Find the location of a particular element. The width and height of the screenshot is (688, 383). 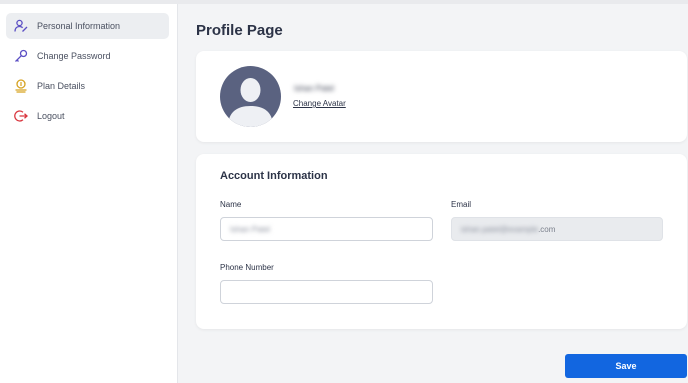

avatar is located at coordinates (250, 96).